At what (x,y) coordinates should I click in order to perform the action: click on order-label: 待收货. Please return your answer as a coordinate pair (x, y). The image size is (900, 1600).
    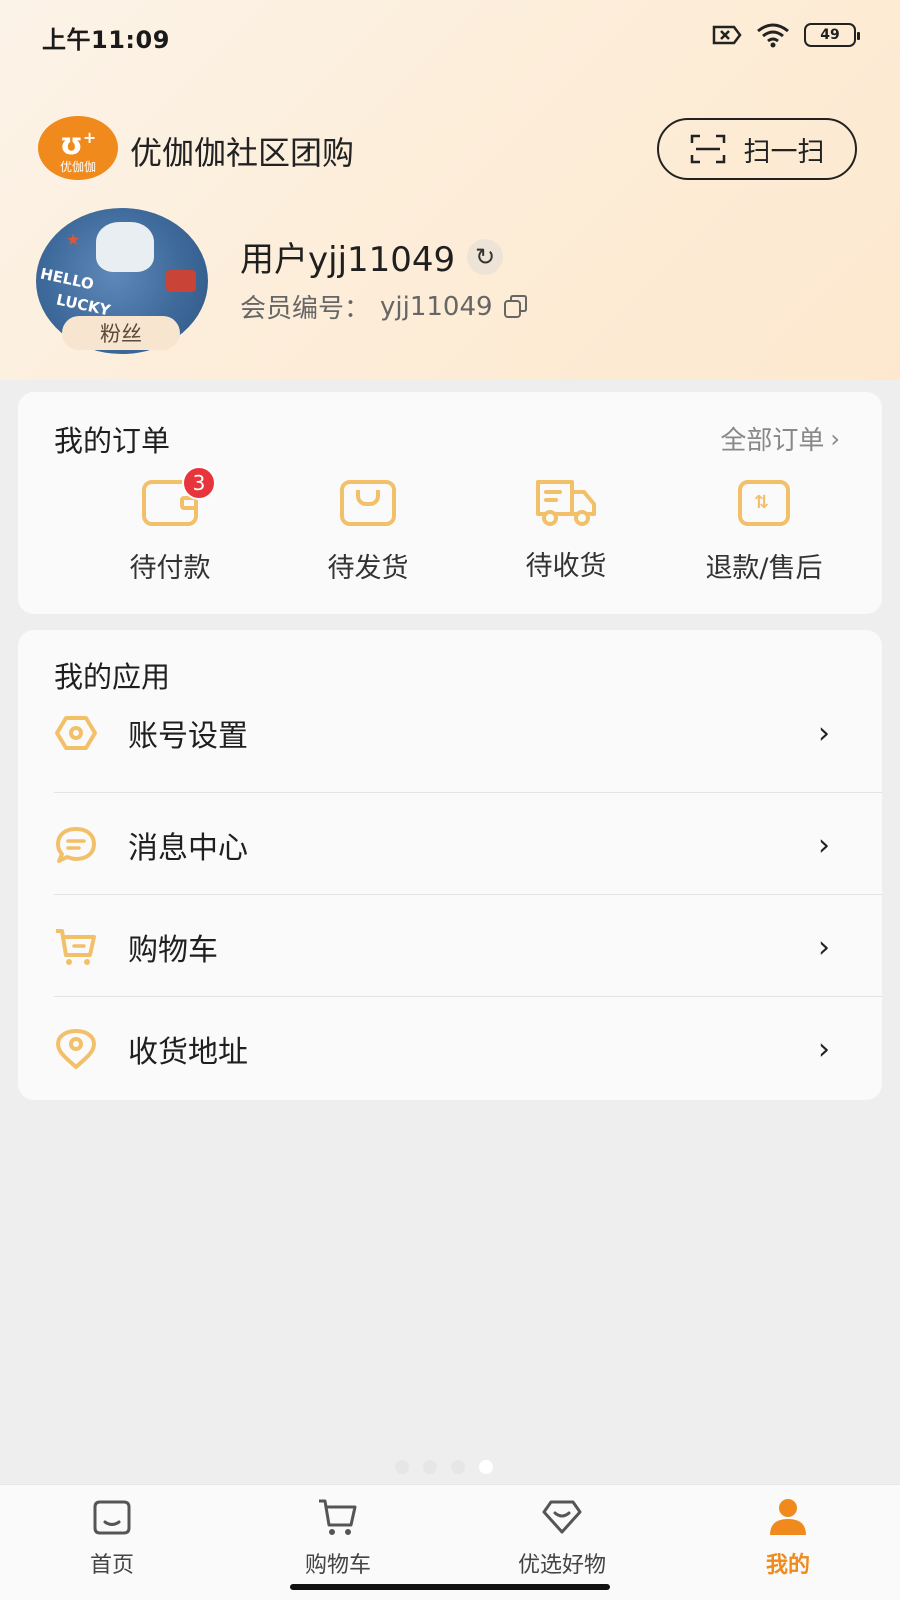
    Looking at the image, I should click on (566, 566).